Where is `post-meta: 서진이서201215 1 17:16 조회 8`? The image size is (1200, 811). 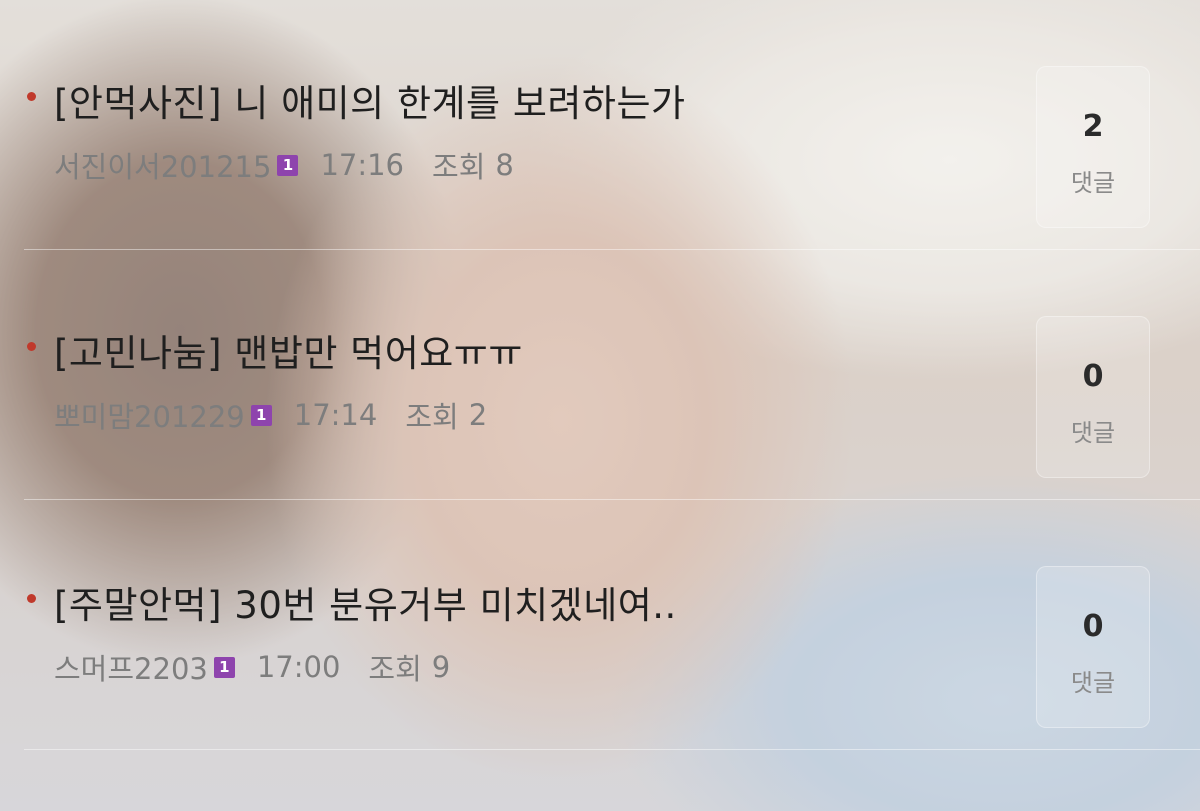
post-meta: 서진이서201215 1 17:16 조회 8 is located at coordinates (284, 165).